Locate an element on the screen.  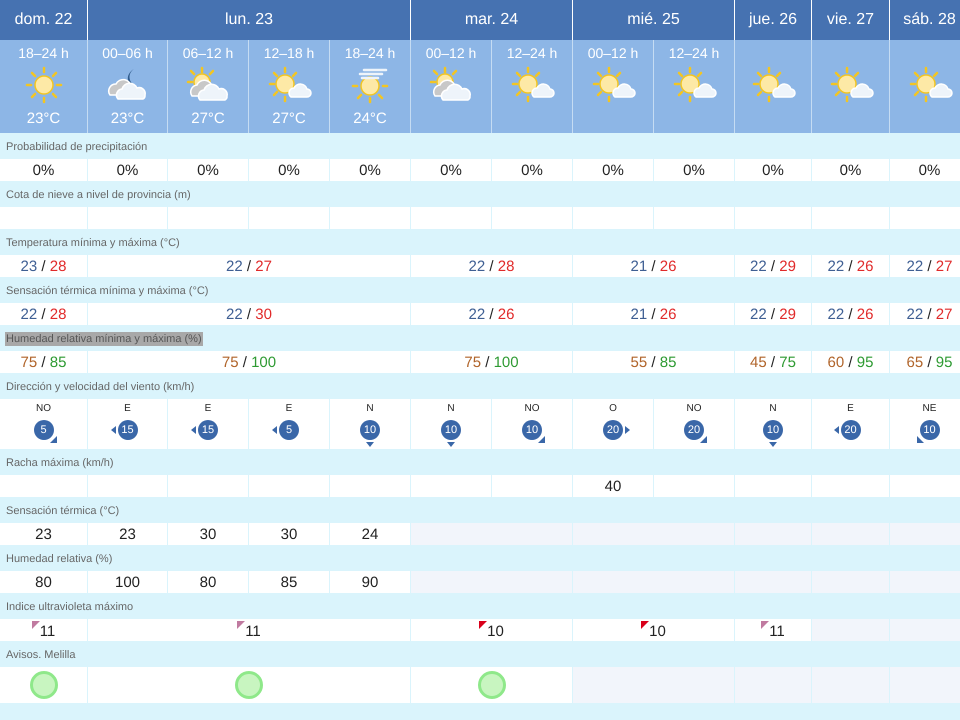
section-title: Humedad relativa (%) is located at coordinates (59, 559).